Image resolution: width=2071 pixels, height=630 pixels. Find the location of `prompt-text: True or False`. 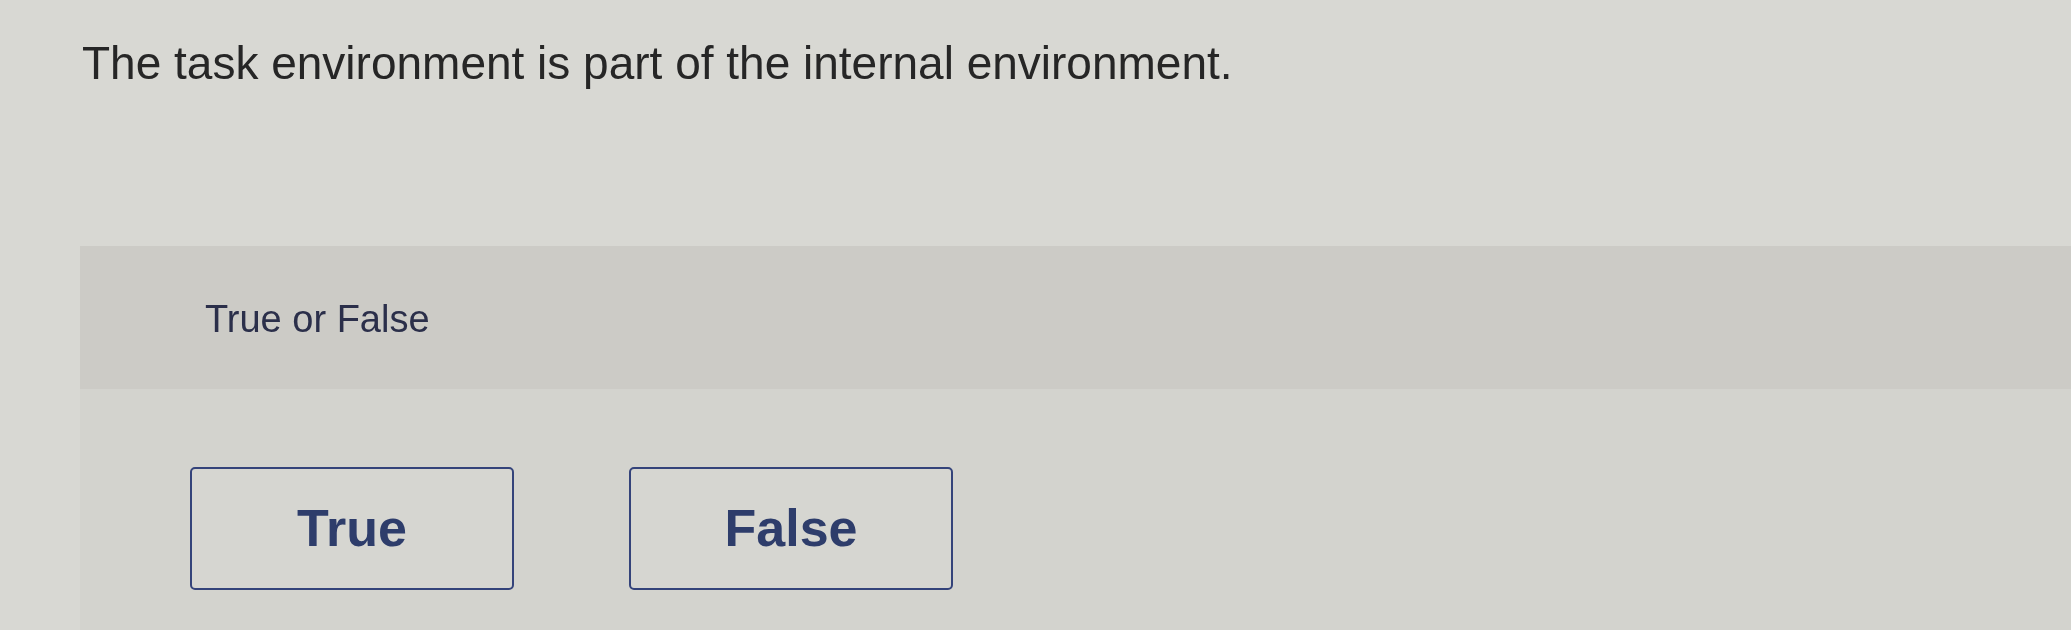

prompt-text: True or False is located at coordinates (317, 319).